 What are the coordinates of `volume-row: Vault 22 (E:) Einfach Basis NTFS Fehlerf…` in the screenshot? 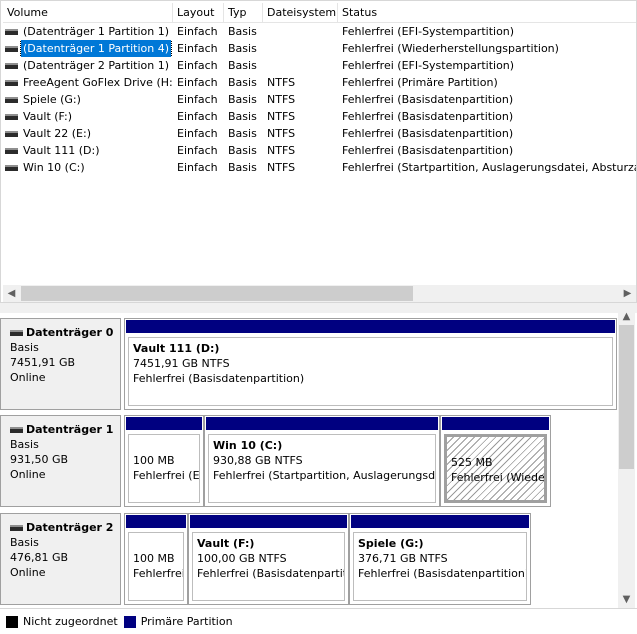 It's located at (319, 133).